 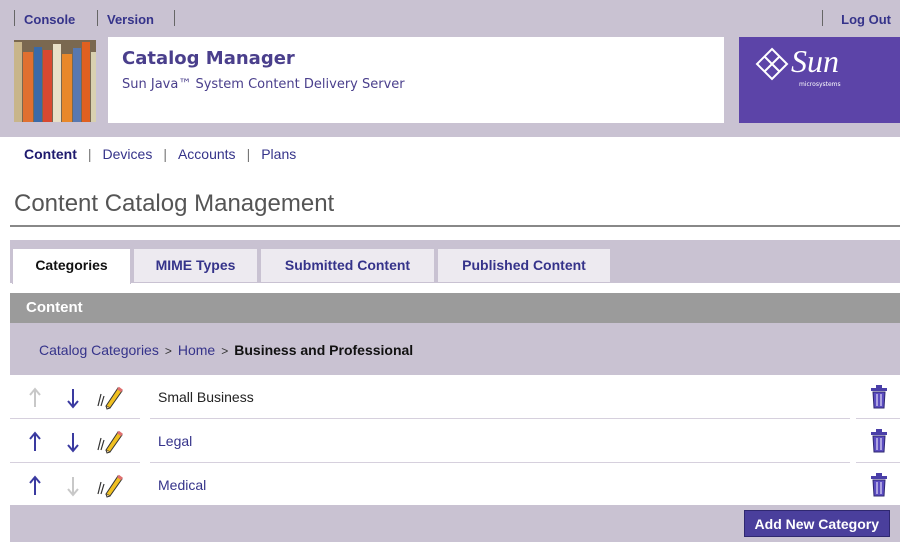 I want to click on add-new-category-button: Add New Category, so click(x=816, y=523).